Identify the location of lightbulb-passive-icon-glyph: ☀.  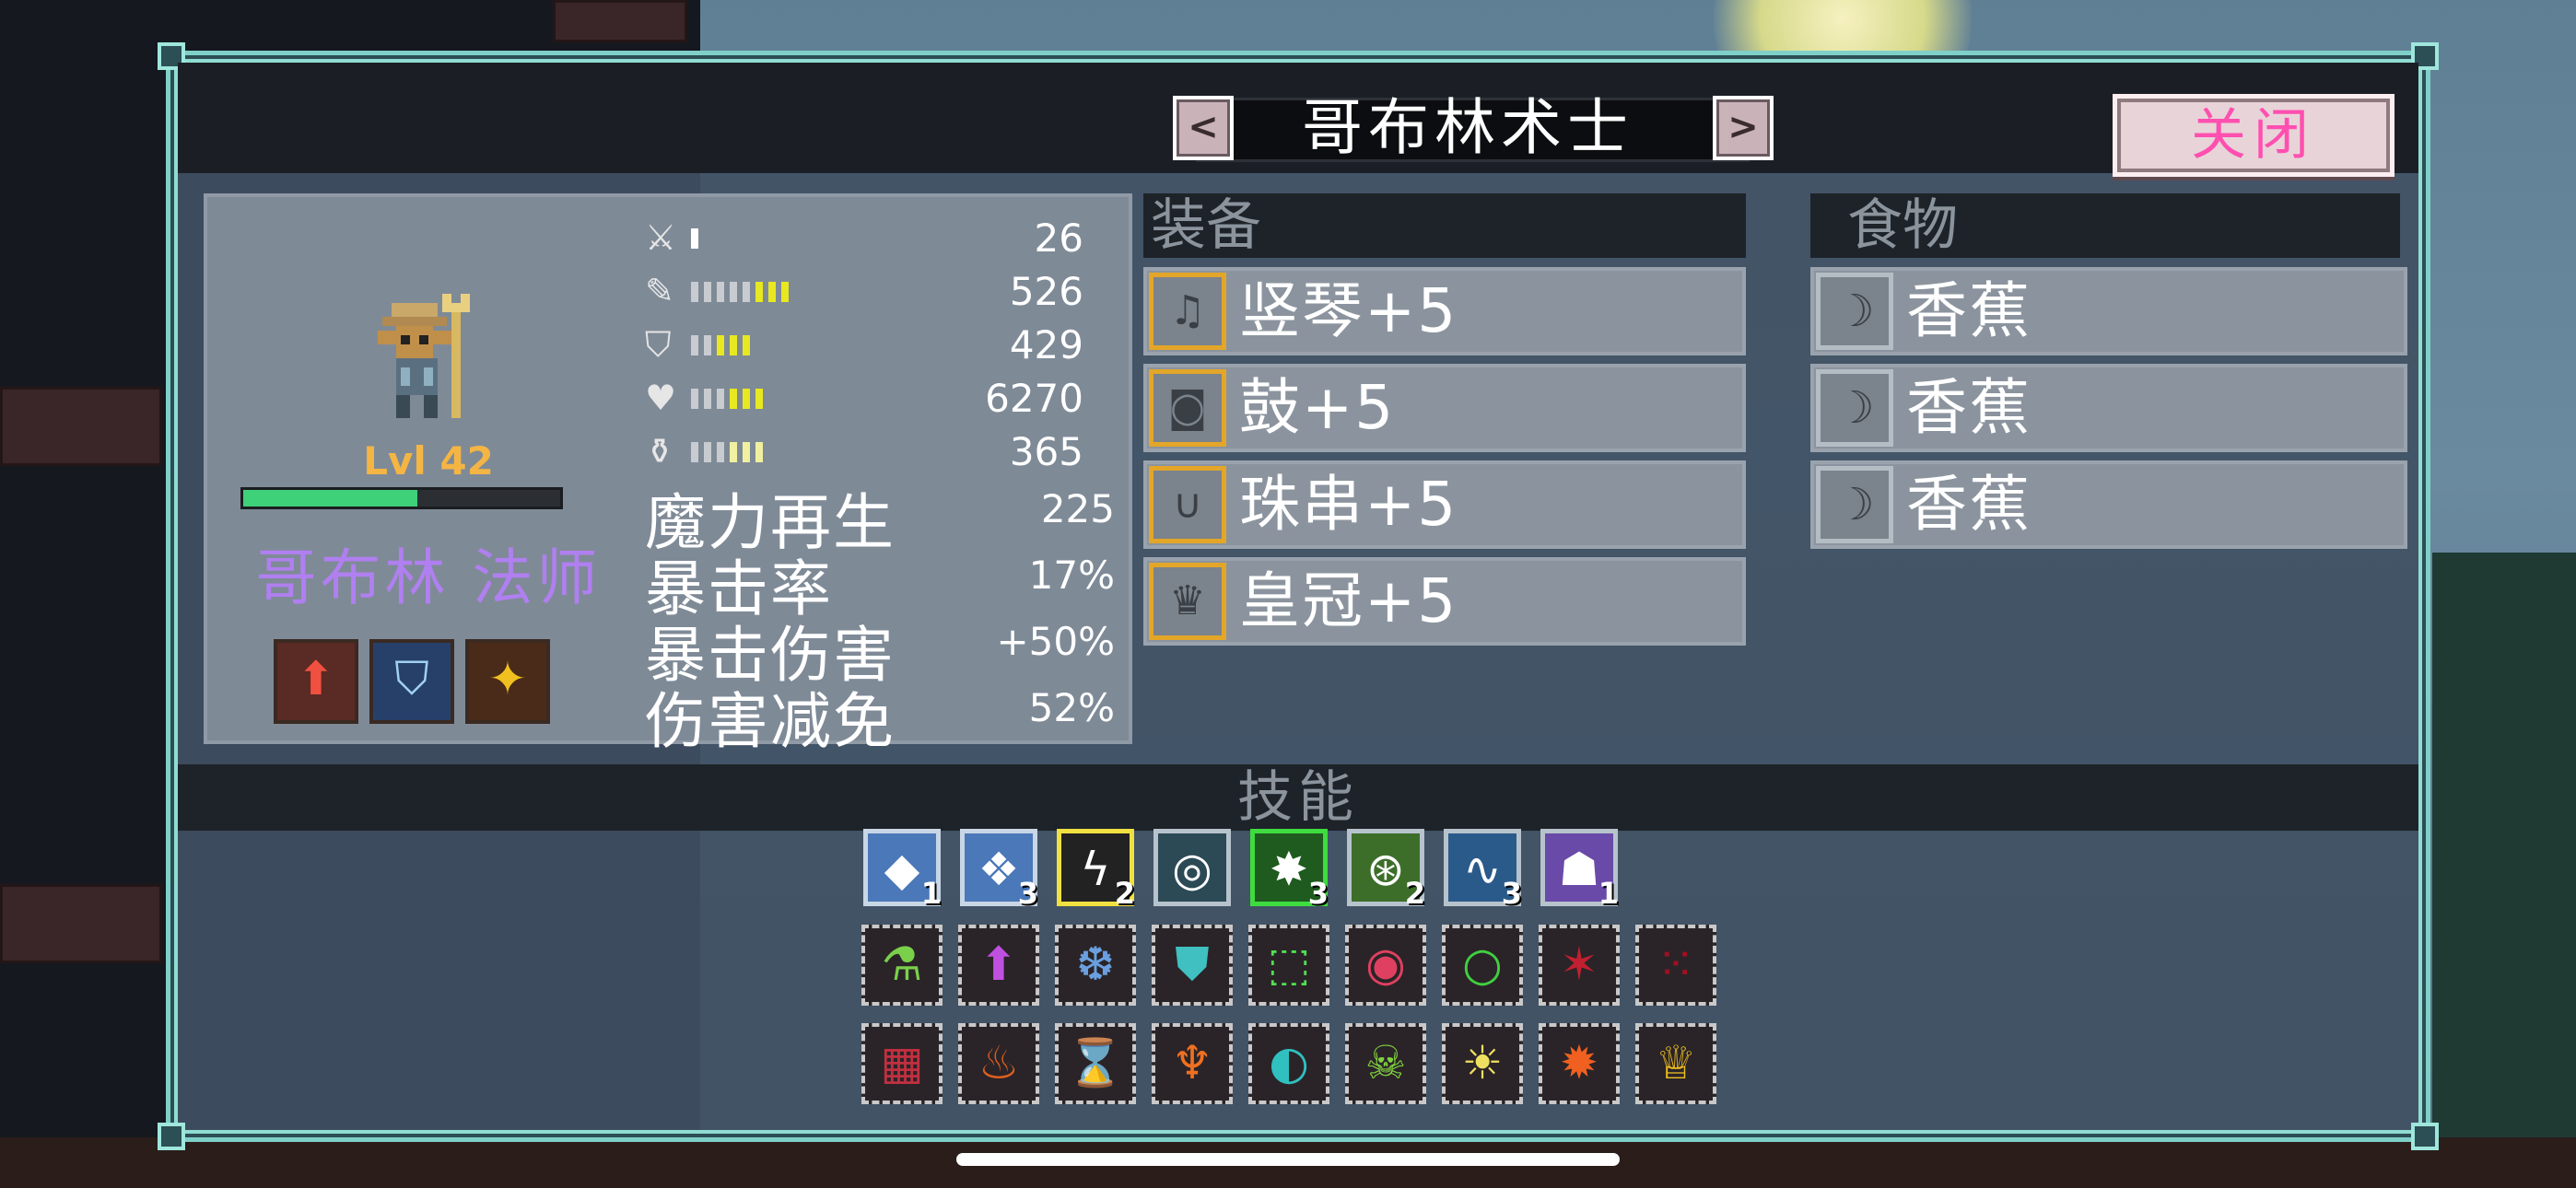
(1482, 1062).